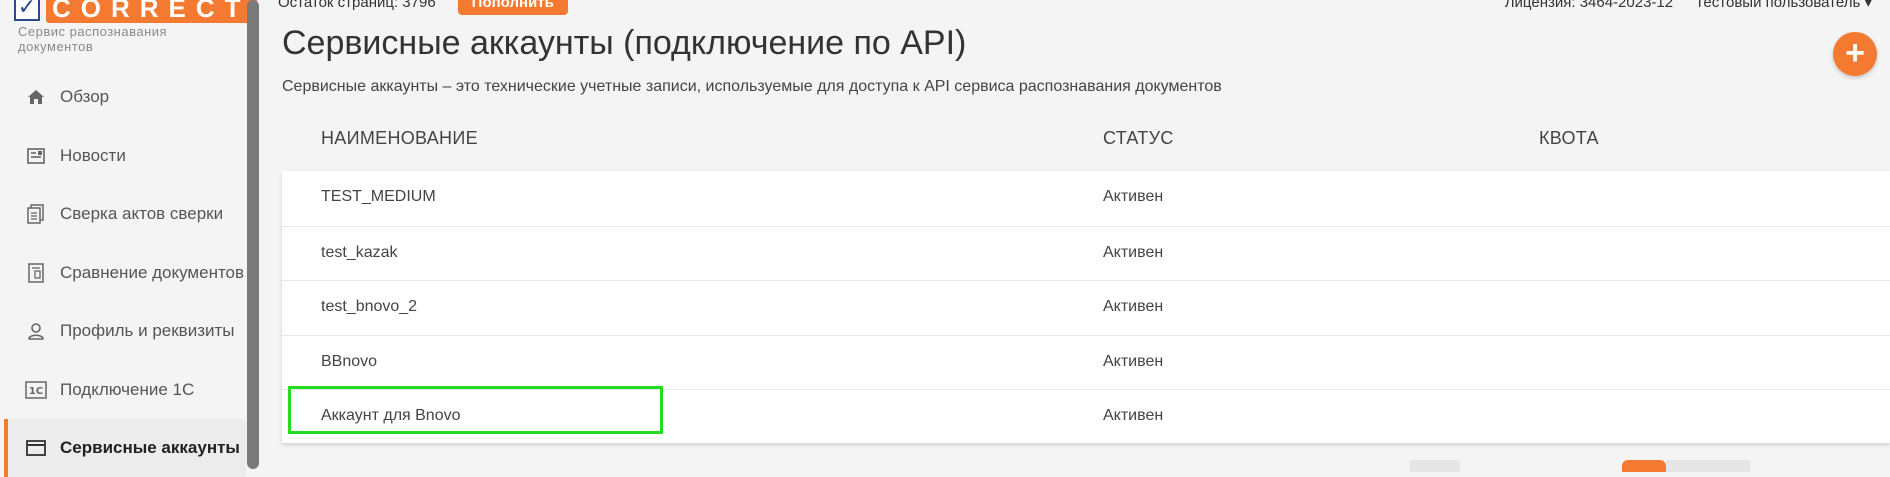 This screenshot has height=477, width=1890. I want to click on news-icon, so click(36, 156).